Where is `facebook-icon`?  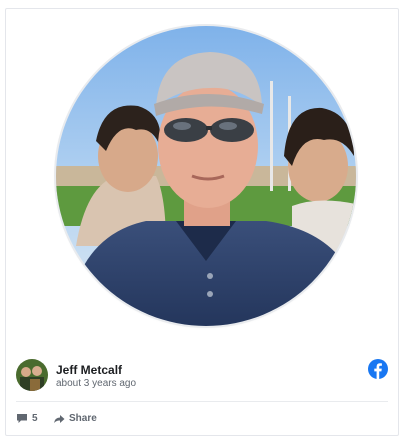
facebook-icon is located at coordinates (378, 369).